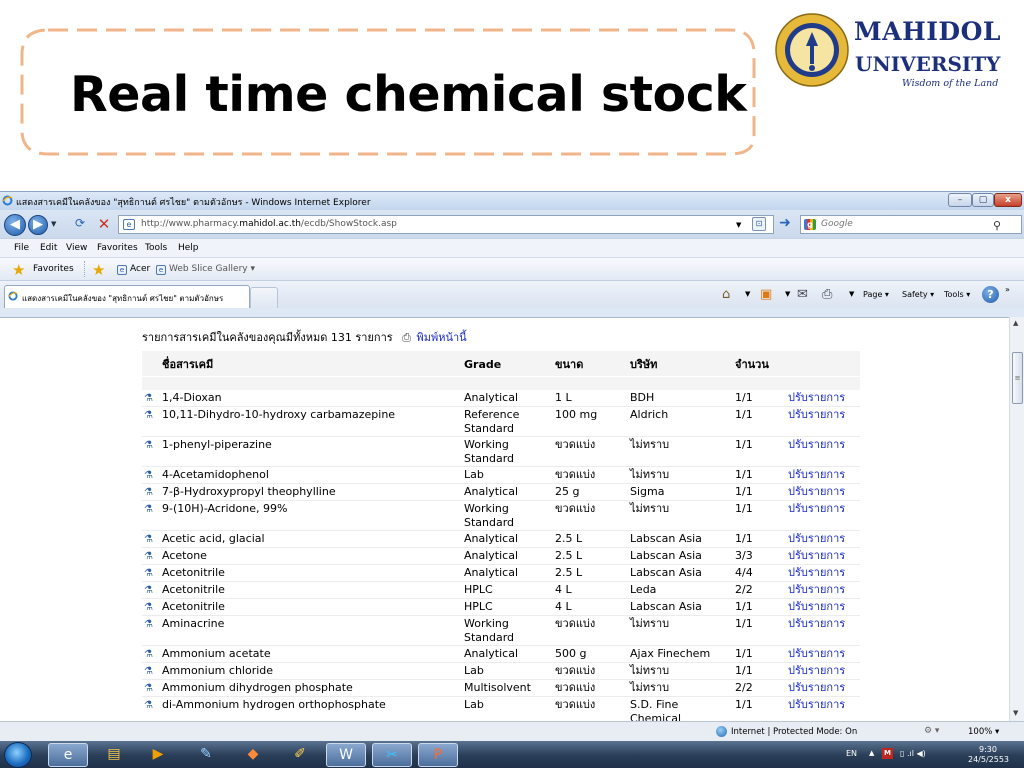 This screenshot has height=768, width=1024. Describe the element at coordinates (960, 200) in the screenshot. I see `minimize-button: –` at that location.